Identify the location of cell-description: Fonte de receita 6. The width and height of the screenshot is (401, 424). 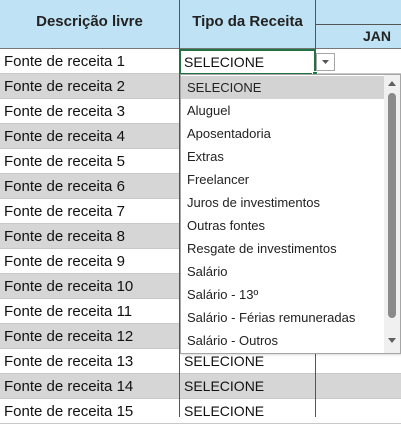
(89, 186).